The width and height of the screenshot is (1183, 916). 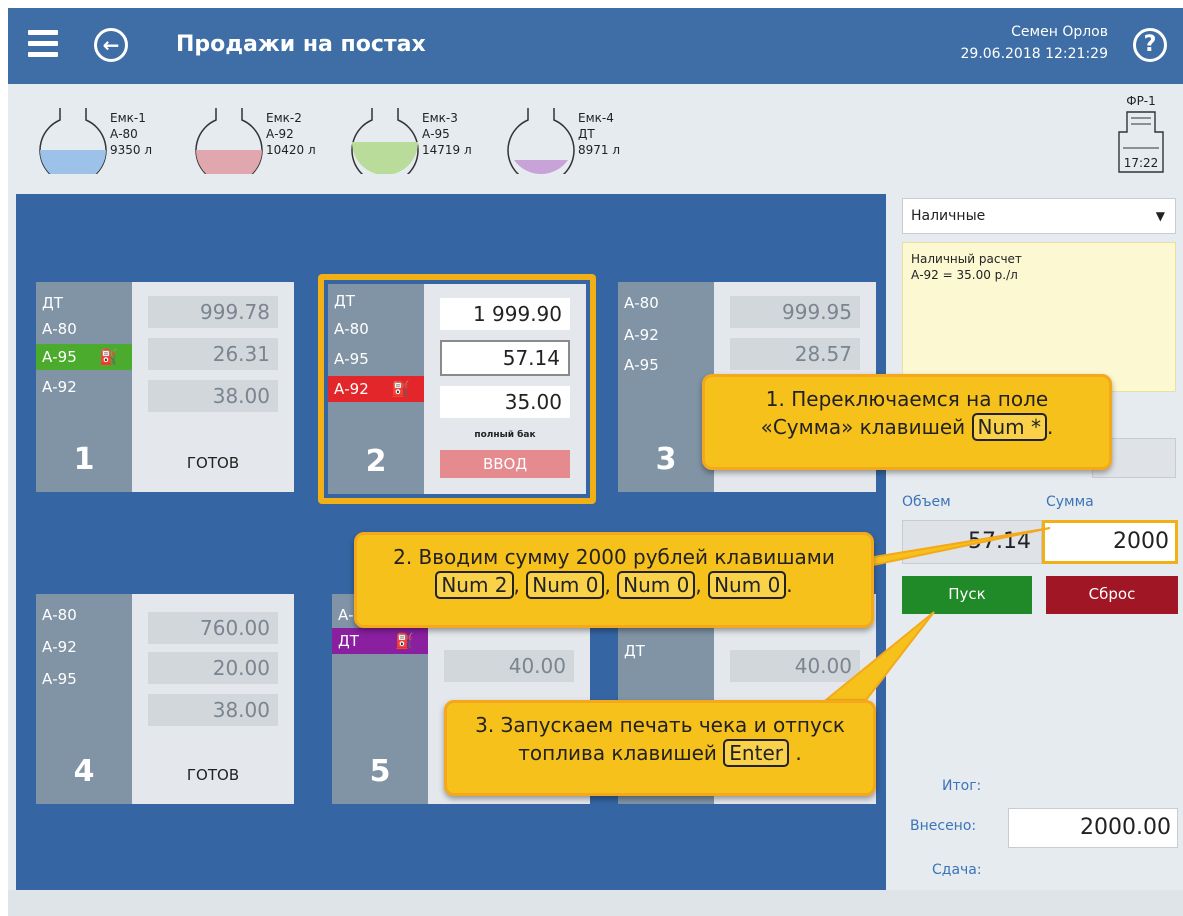 I want to click on fuel-item-active: А-95 ⛽, so click(x=84, y=357).